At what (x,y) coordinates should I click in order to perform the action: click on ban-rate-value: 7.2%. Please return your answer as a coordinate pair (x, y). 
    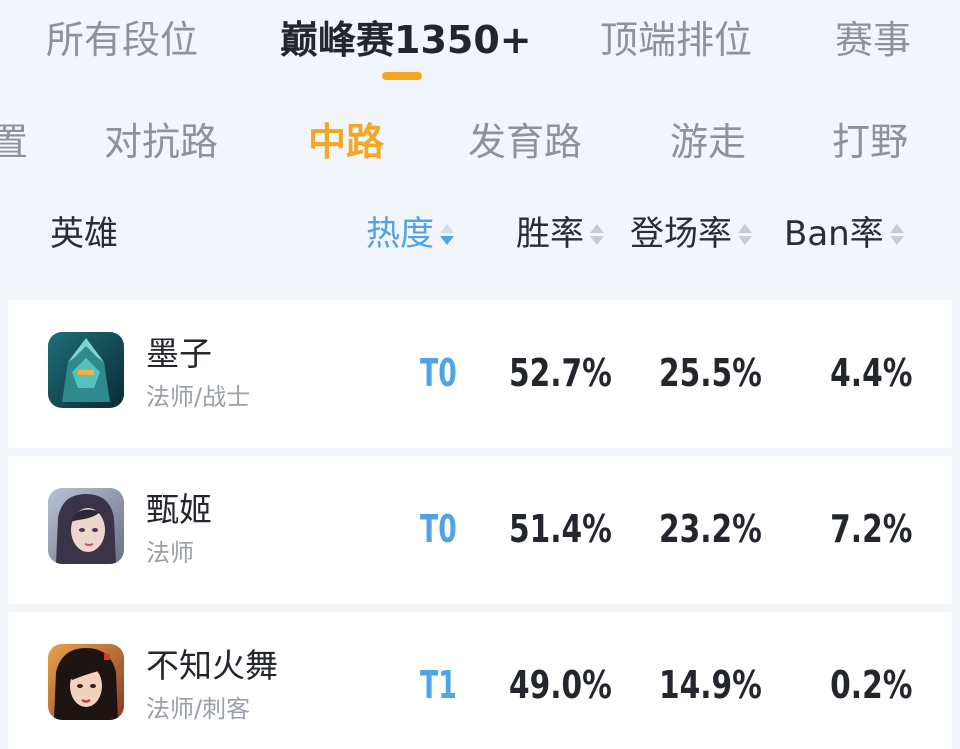
    Looking at the image, I should click on (870, 529).